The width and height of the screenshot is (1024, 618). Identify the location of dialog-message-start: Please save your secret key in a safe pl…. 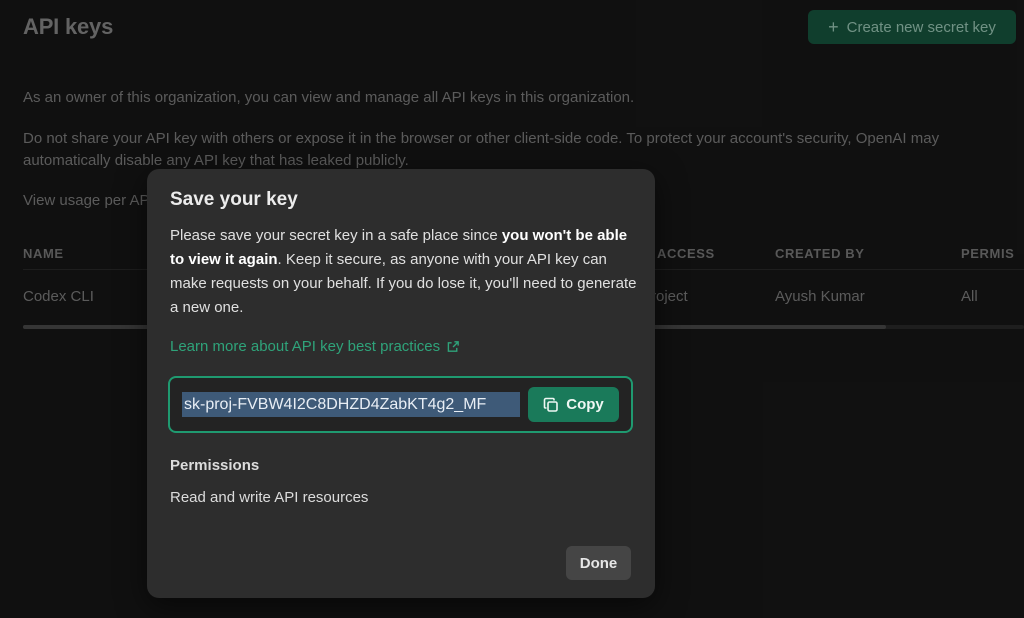
(336, 235).